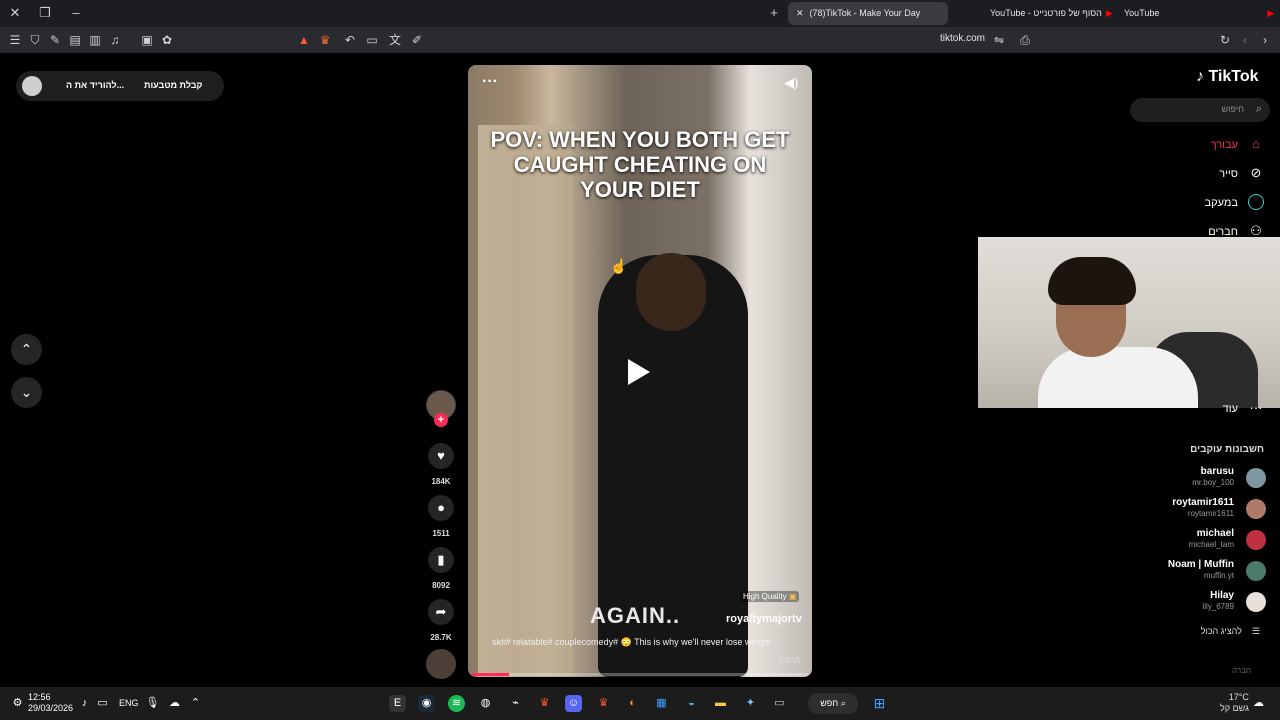 The width and height of the screenshot is (1280, 720). I want to click on restore-window-icon: ❐, so click(45, 13).